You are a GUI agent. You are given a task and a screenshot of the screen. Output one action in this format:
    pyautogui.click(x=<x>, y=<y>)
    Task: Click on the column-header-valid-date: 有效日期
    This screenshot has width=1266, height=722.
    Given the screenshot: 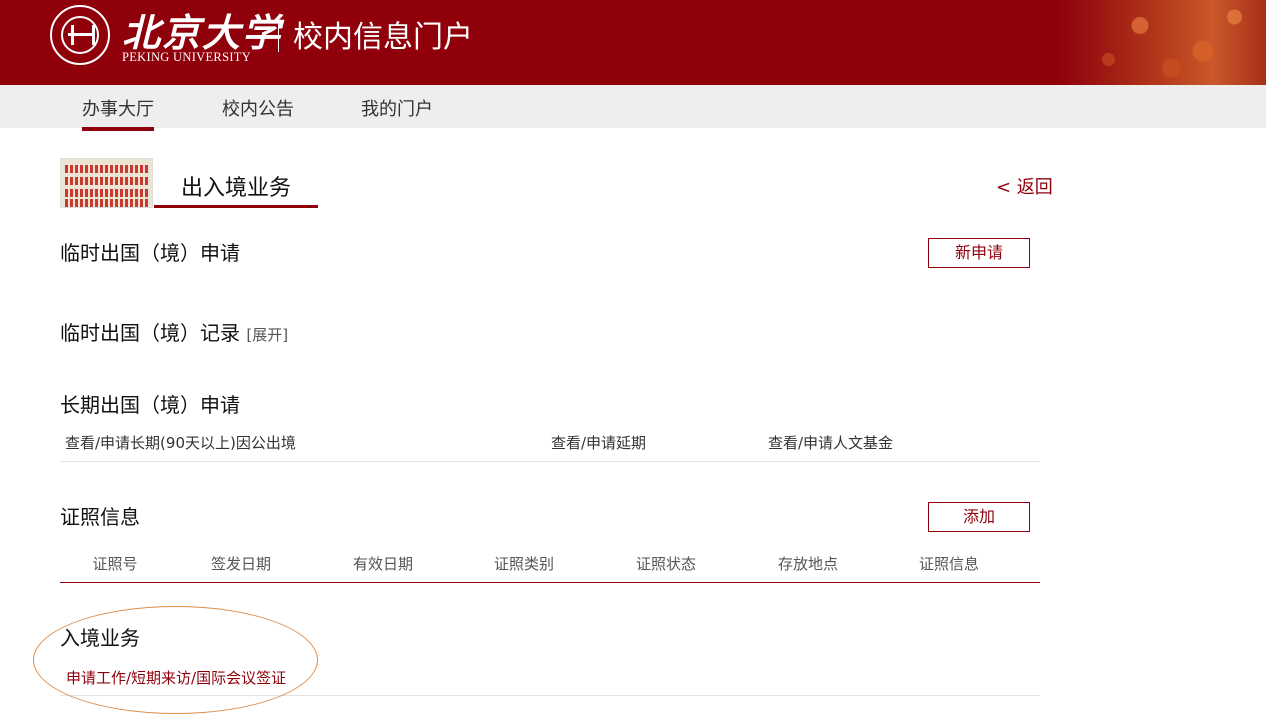 What is the action you would take?
    pyautogui.click(x=382, y=564)
    